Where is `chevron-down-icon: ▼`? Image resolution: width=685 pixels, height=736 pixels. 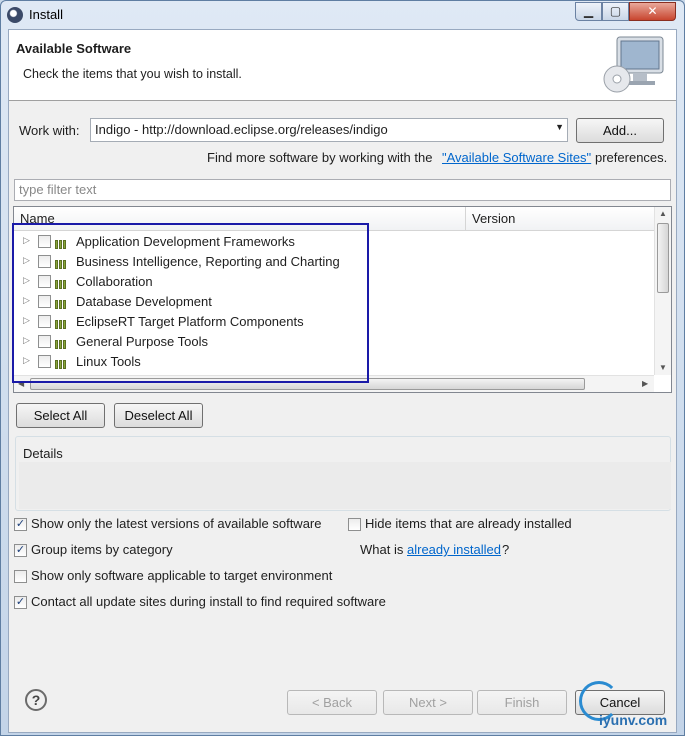
chevron-down-icon: ▼ is located at coordinates (559, 127).